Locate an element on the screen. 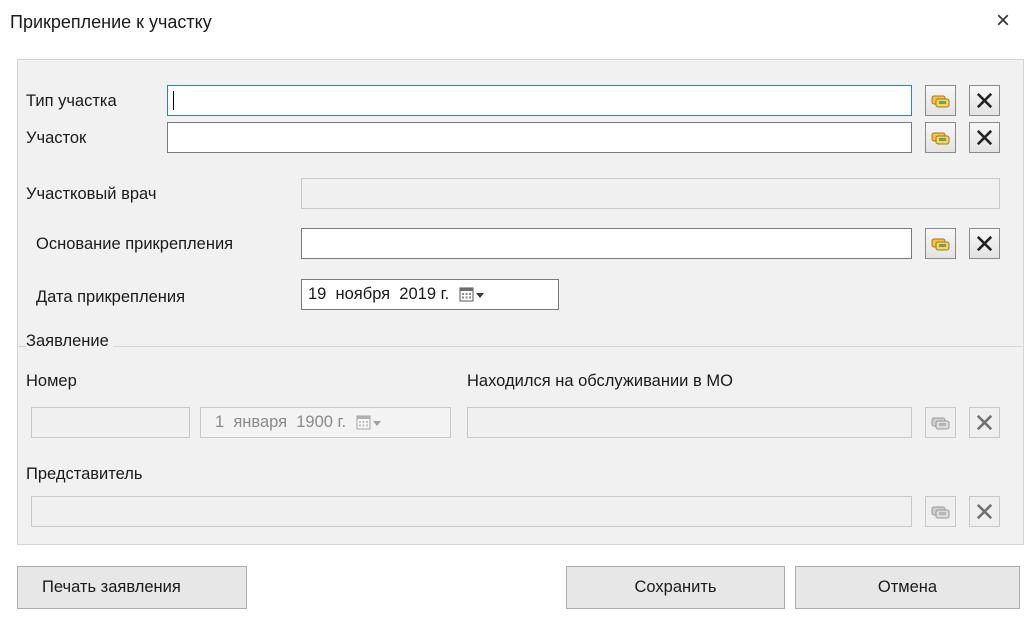 The height and width of the screenshot is (623, 1025). attach-date-picker: 19 ноября 2019 г. is located at coordinates (430, 294).